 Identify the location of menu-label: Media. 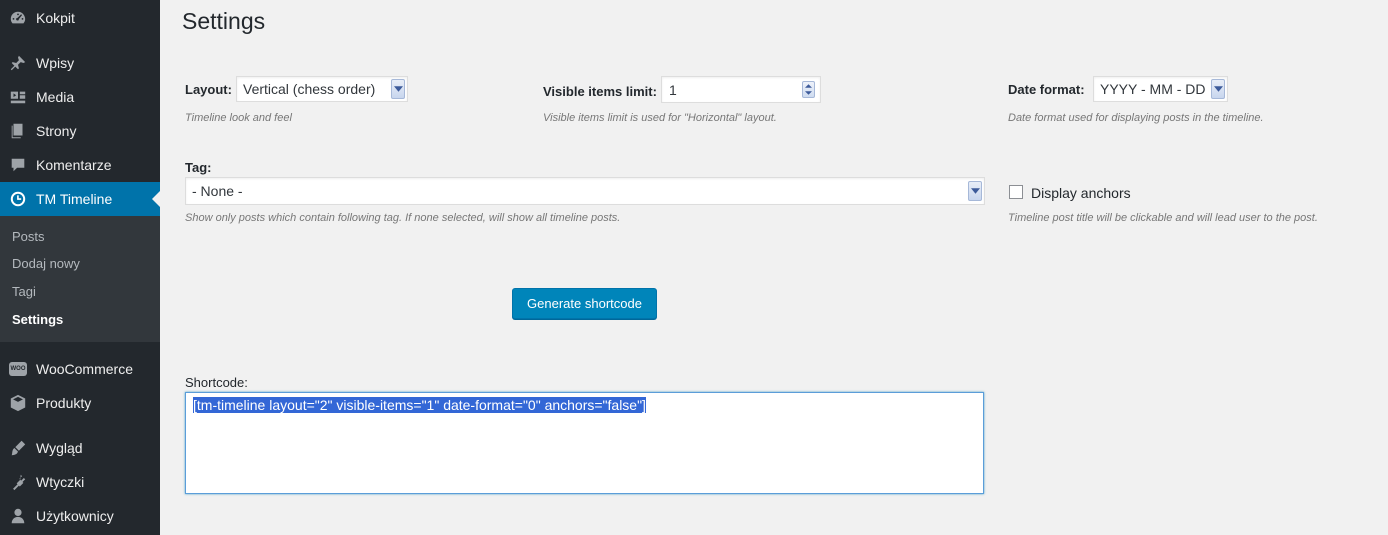
(55, 97).